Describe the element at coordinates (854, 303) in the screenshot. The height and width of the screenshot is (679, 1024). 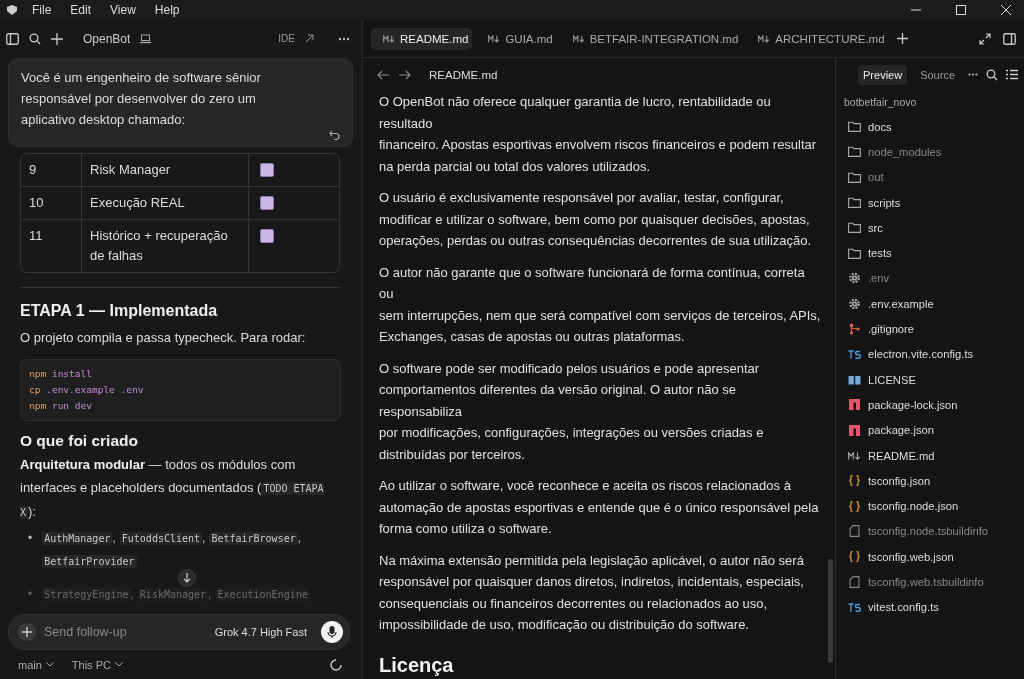
I see `gear-icon` at that location.